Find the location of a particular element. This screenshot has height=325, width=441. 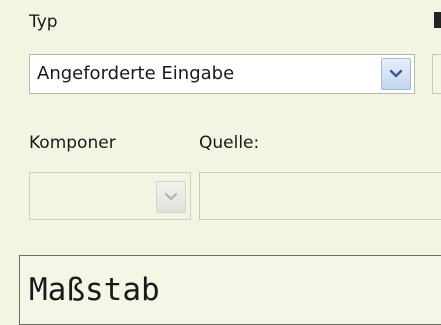

quelle-label: Quelle: is located at coordinates (229, 143).